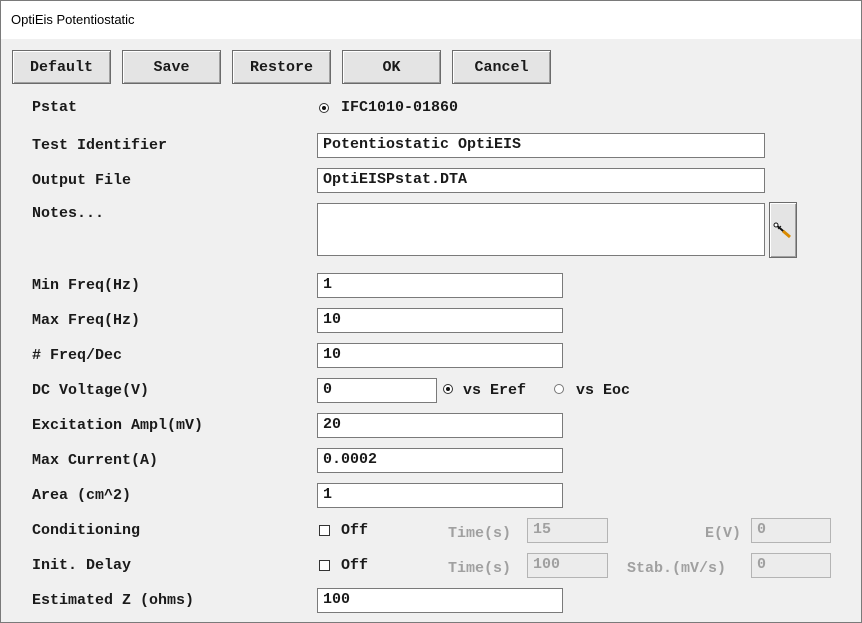 This screenshot has width=862, height=623. Describe the element at coordinates (440, 425) in the screenshot. I see `excitation-input: 20` at that location.